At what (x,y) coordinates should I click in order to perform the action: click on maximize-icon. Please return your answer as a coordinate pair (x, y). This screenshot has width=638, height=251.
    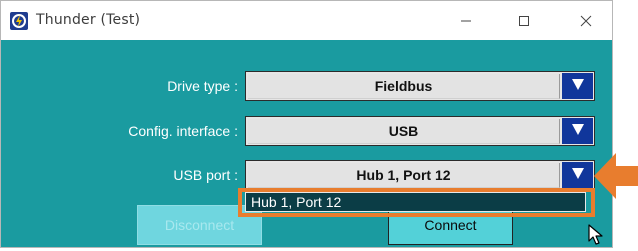
    Looking at the image, I should click on (524, 21).